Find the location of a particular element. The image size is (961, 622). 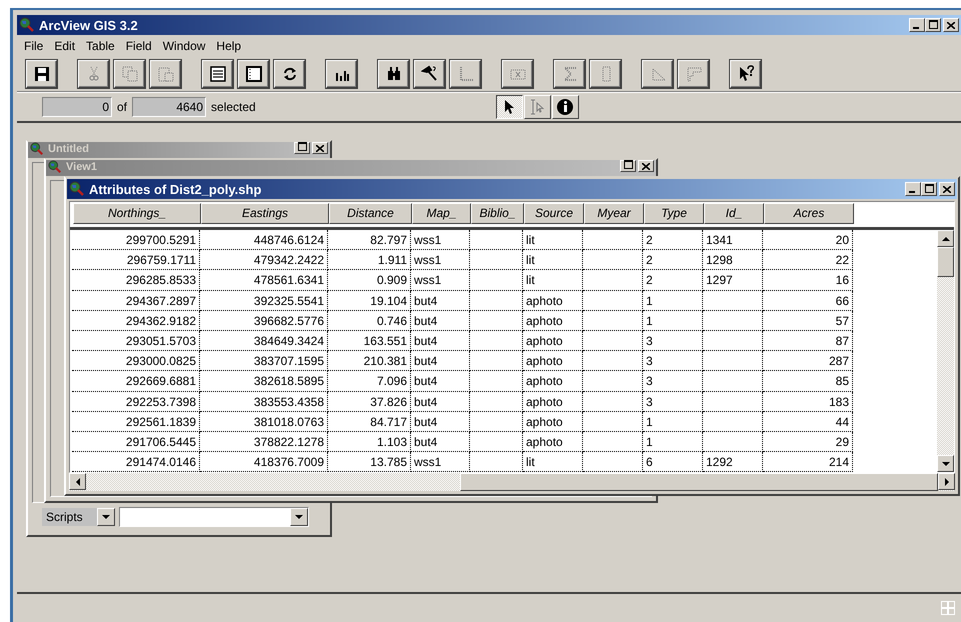

column-header: Biblio_ is located at coordinates (497, 213).